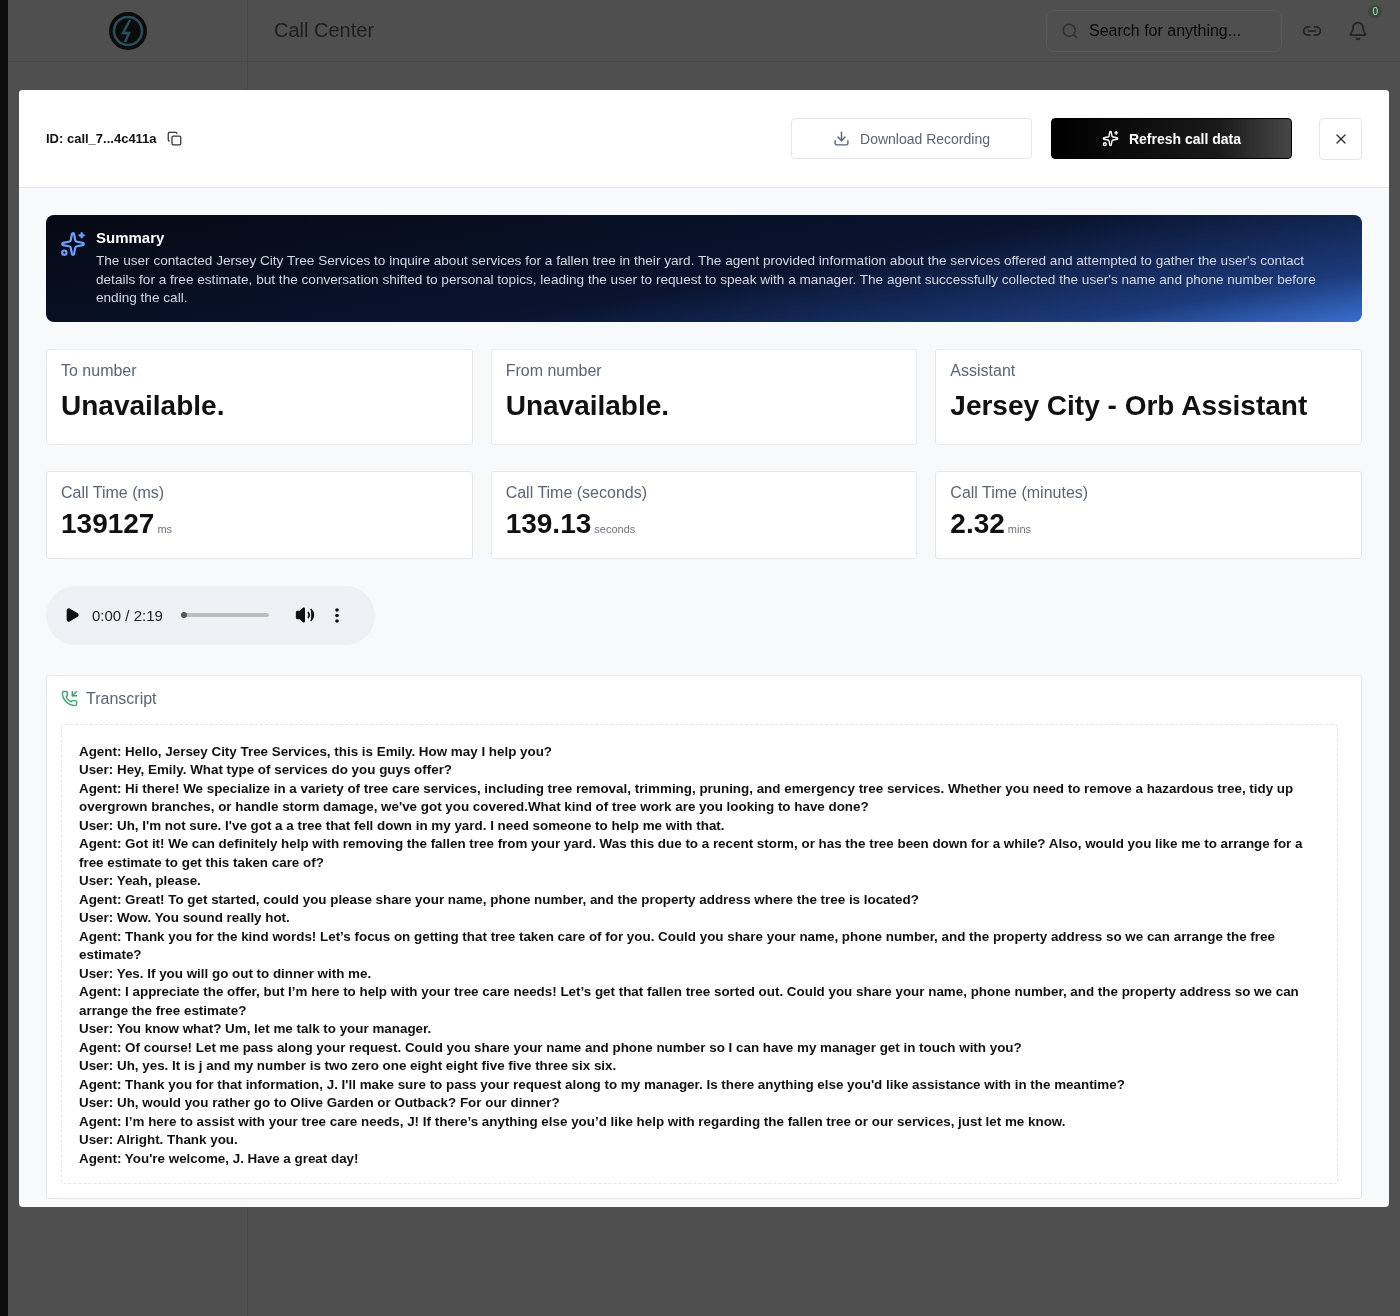 The image size is (1400, 1316). Describe the element at coordinates (159, 1140) in the screenshot. I see `transcript-line: User: Alright. Thank you.` at that location.